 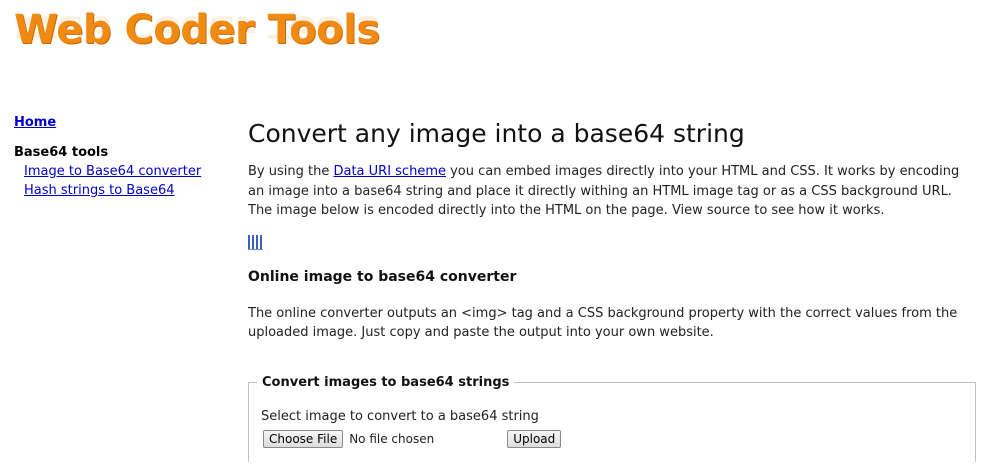 What do you see at coordinates (496, 133) in the screenshot?
I see `page-title: Convert any image into a base64 string` at bounding box center [496, 133].